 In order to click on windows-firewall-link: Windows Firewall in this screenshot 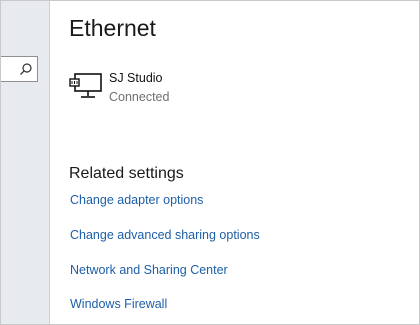, I will do `click(118, 304)`.